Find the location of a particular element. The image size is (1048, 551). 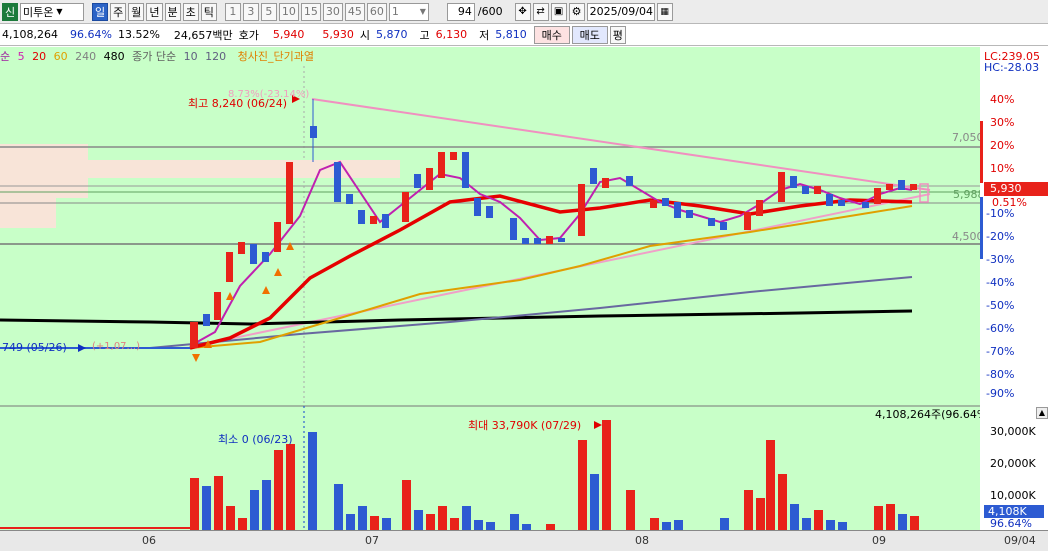

calendar-icon: ▦ is located at coordinates (664, 11).